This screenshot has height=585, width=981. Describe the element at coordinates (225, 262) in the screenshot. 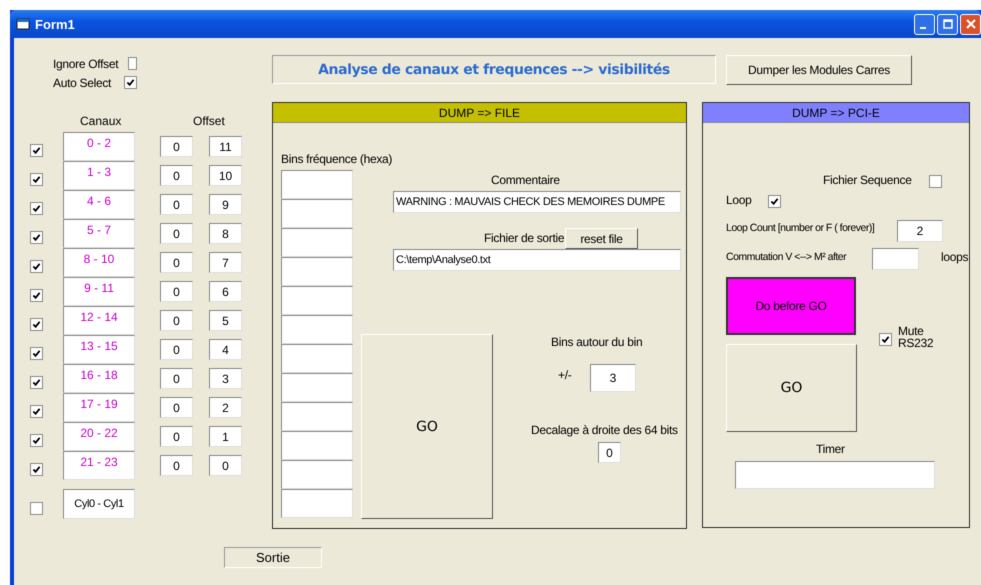

I see `offset-field: 7` at that location.